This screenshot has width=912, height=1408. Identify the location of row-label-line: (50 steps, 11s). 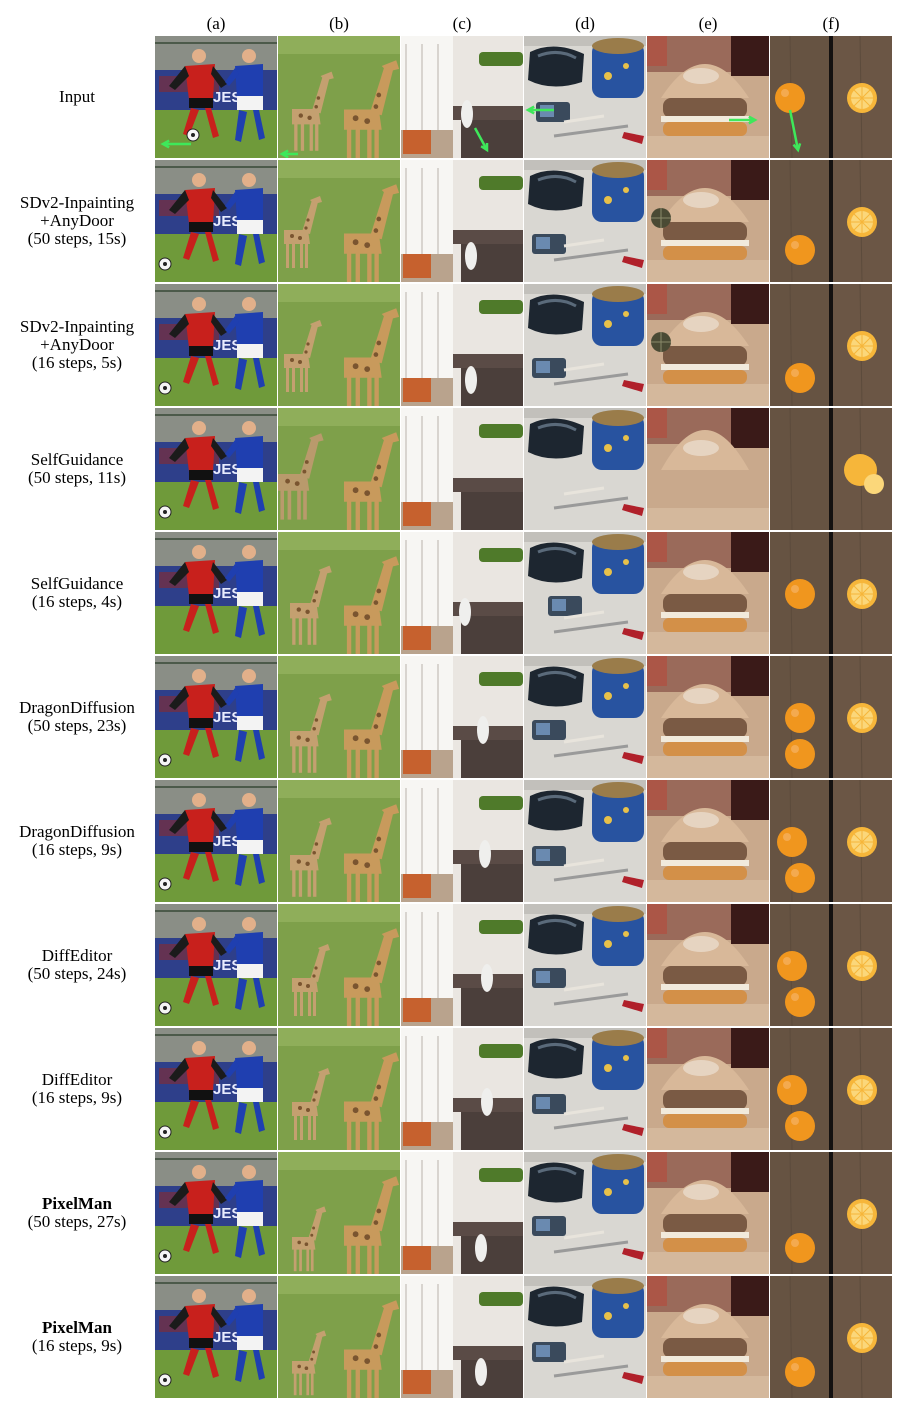
(77, 477).